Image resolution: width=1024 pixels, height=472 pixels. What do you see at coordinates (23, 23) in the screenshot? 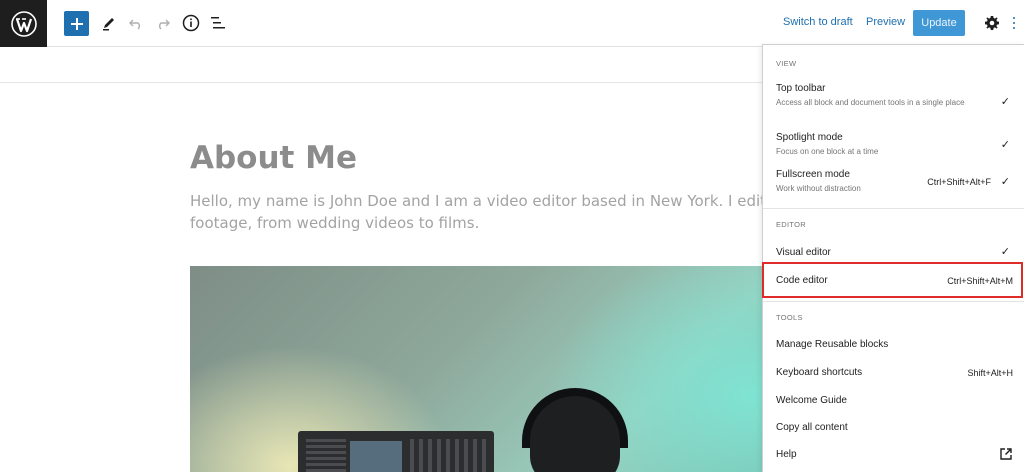
I see `wordpress-logo-icon` at bounding box center [23, 23].